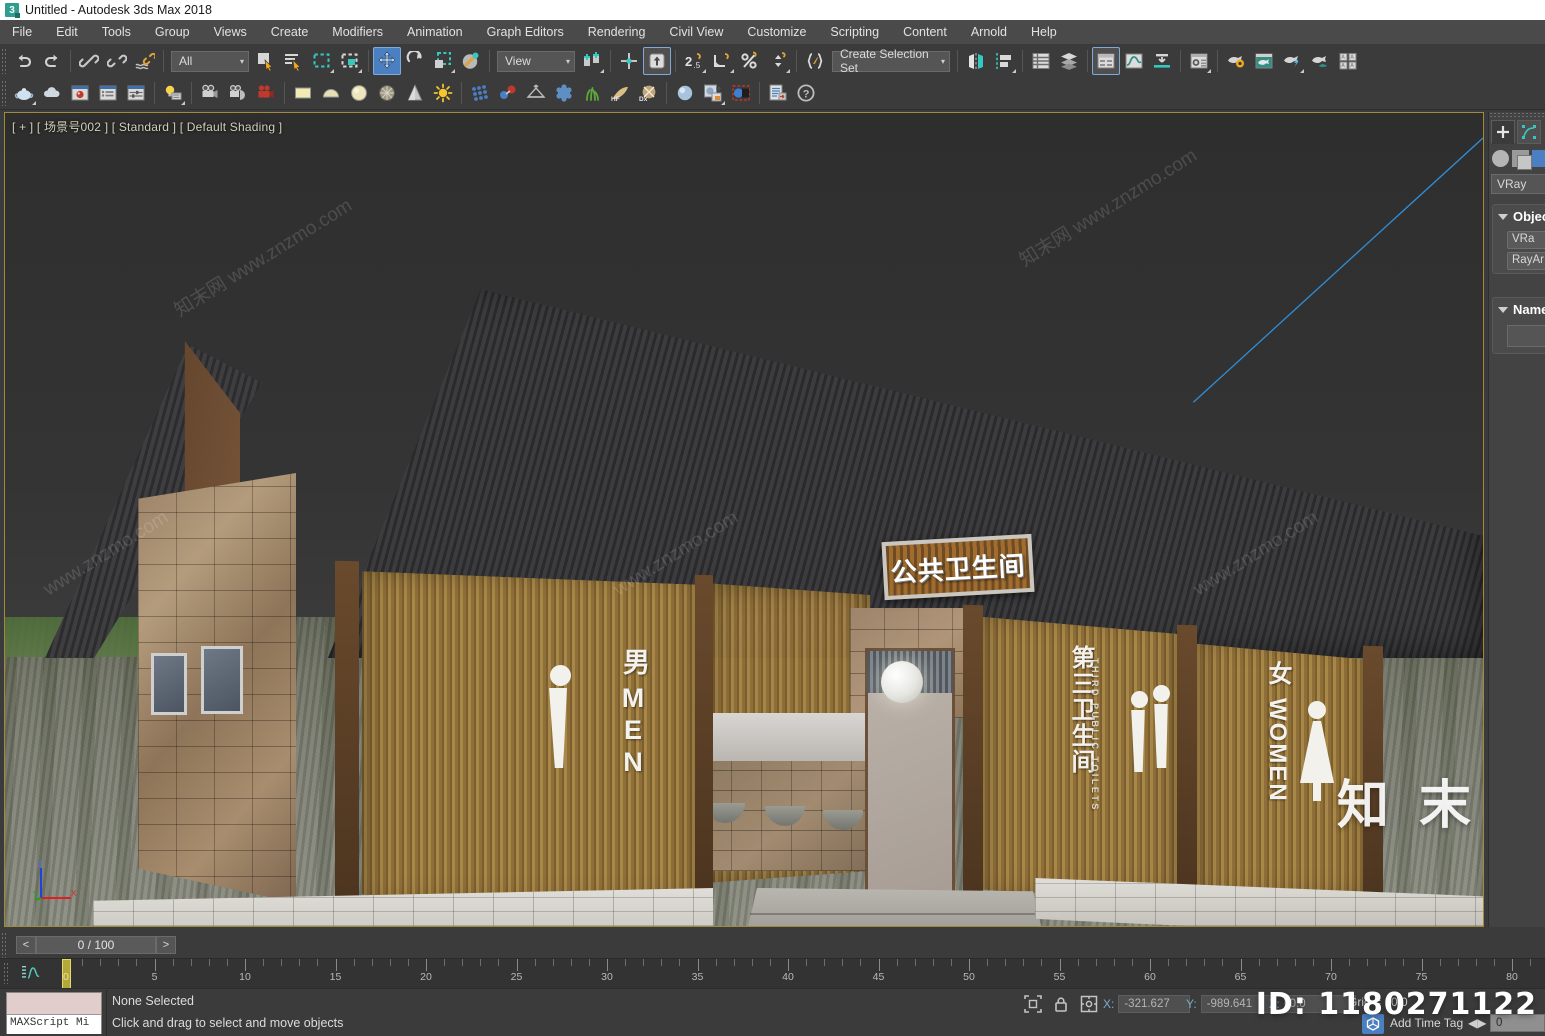 Image resolution: width=1545 pixels, height=1036 pixels. I want to click on light-lister-icon, so click(173, 93).